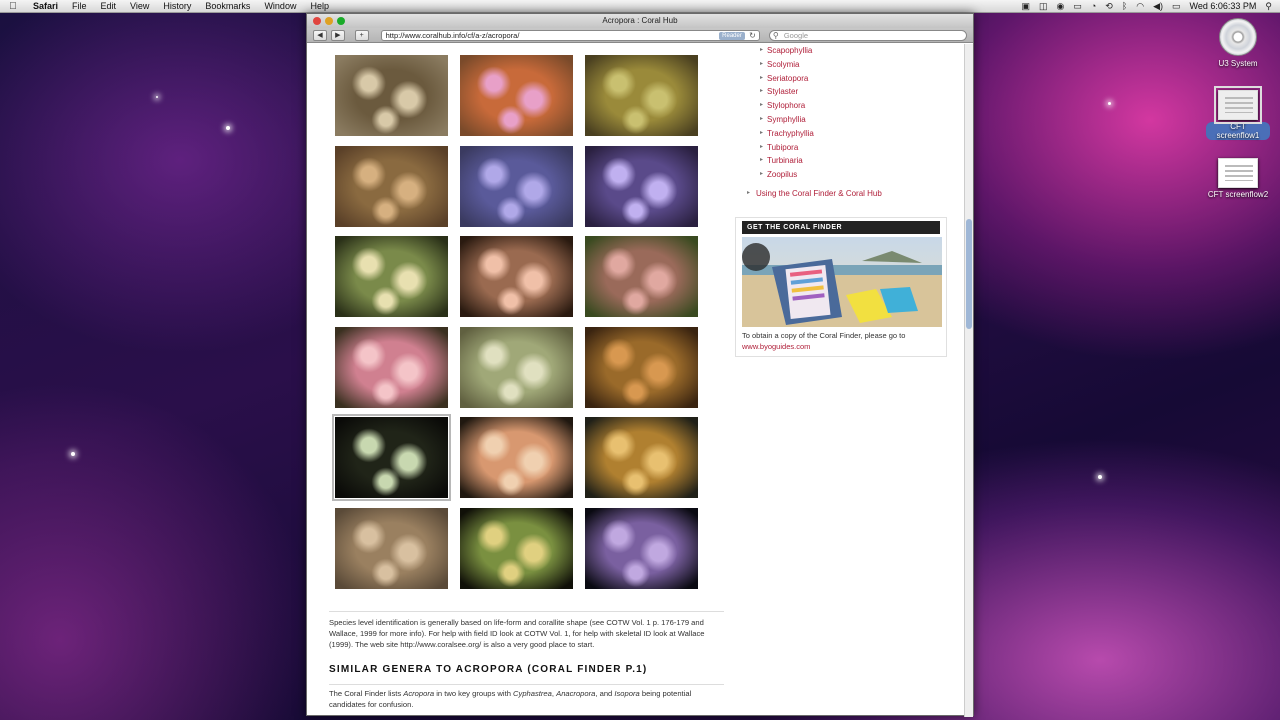 The height and width of the screenshot is (720, 1280). I want to click on genus-acropora: Acropora, so click(419, 693).